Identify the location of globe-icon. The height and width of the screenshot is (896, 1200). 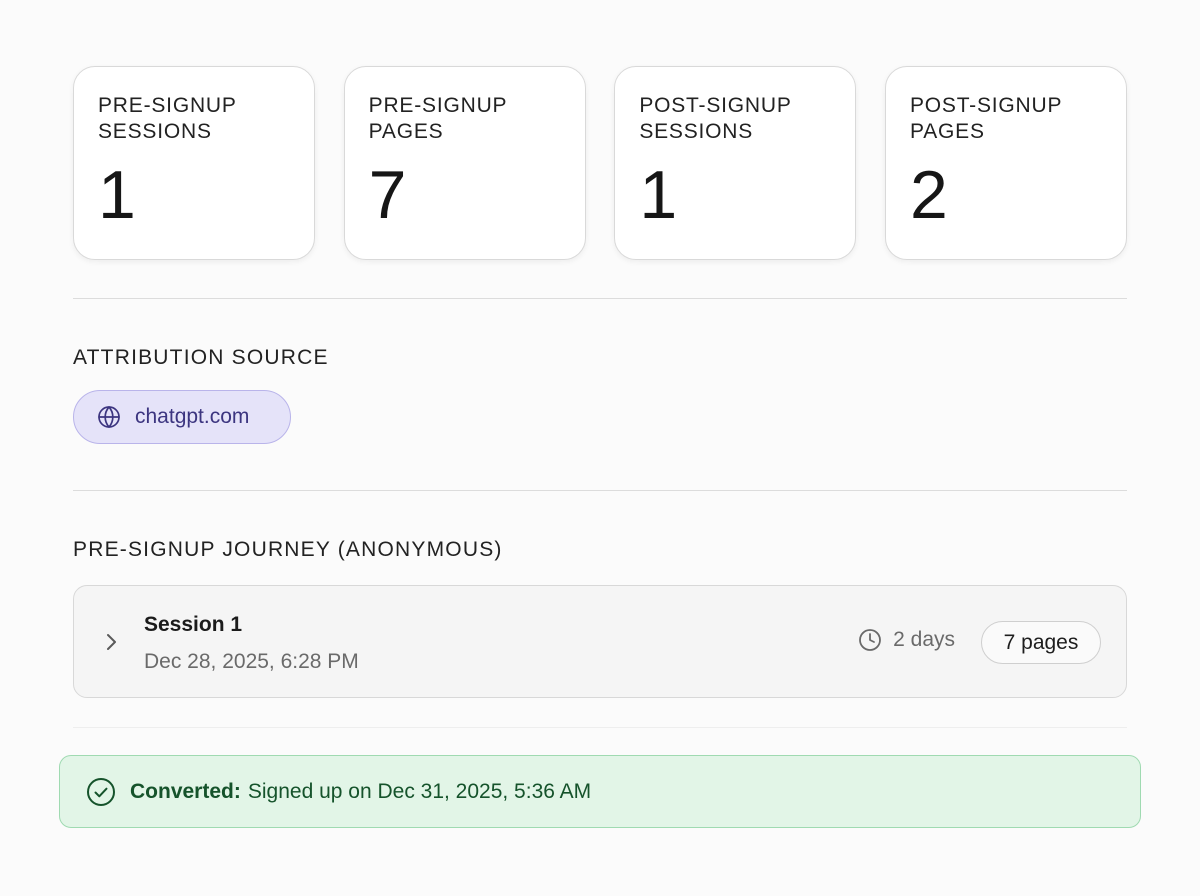
(109, 417).